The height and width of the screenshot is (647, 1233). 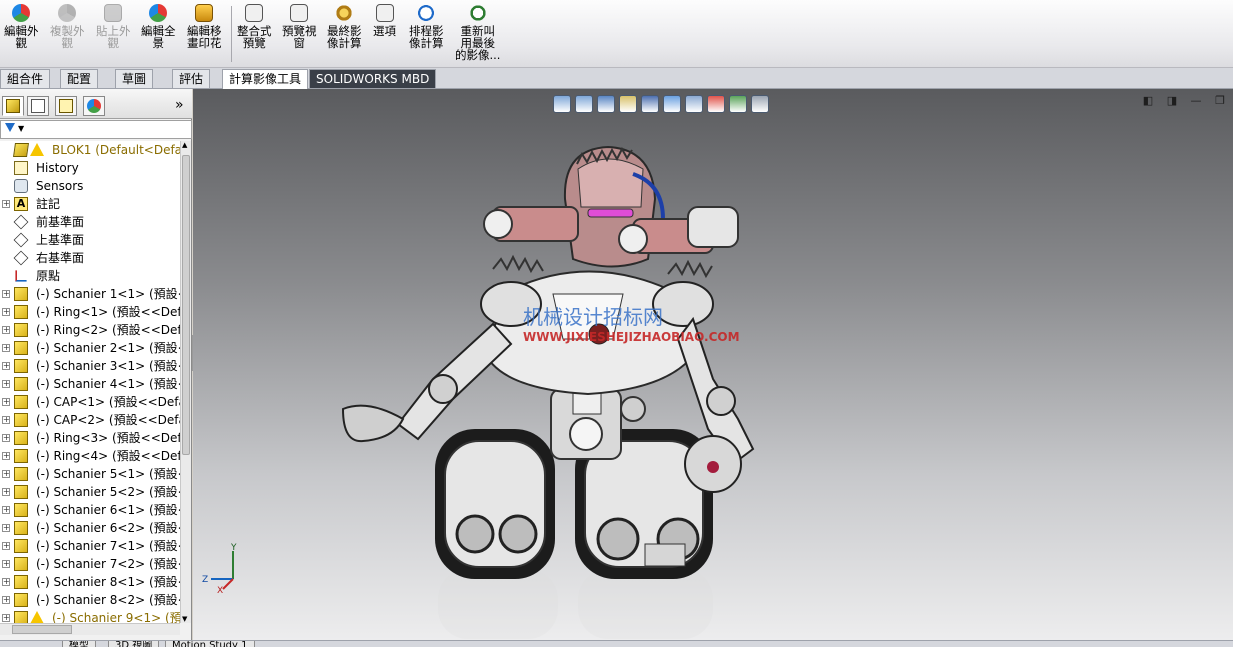 I want to click on tree-item-label: History, so click(x=57, y=168).